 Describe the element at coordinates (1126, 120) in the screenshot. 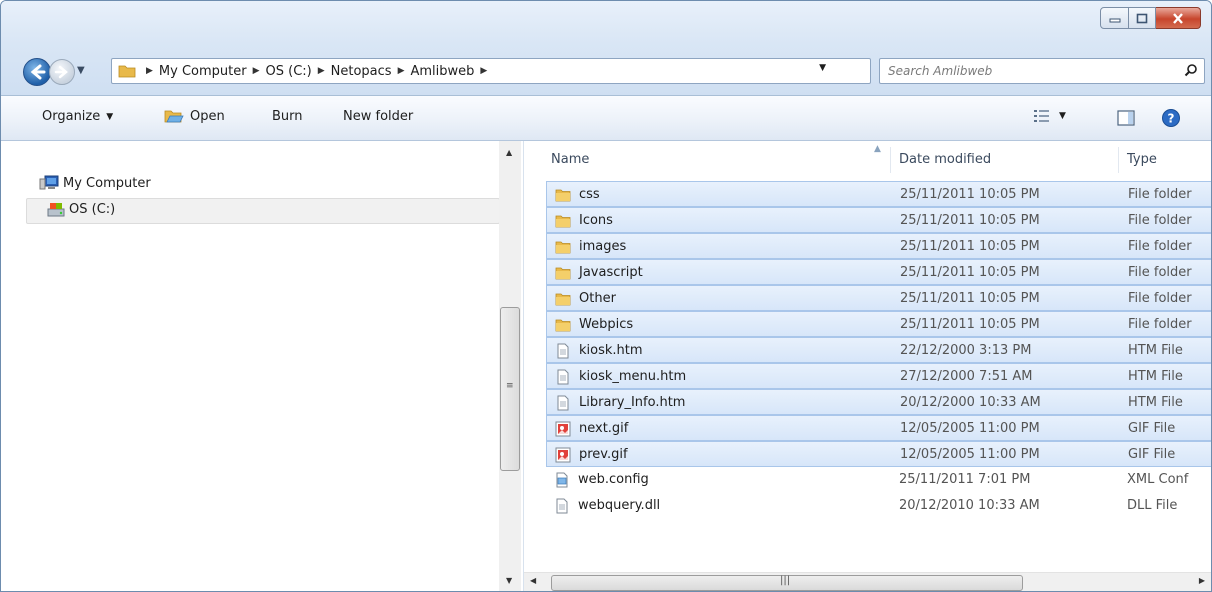

I see `preview-pane-button` at that location.